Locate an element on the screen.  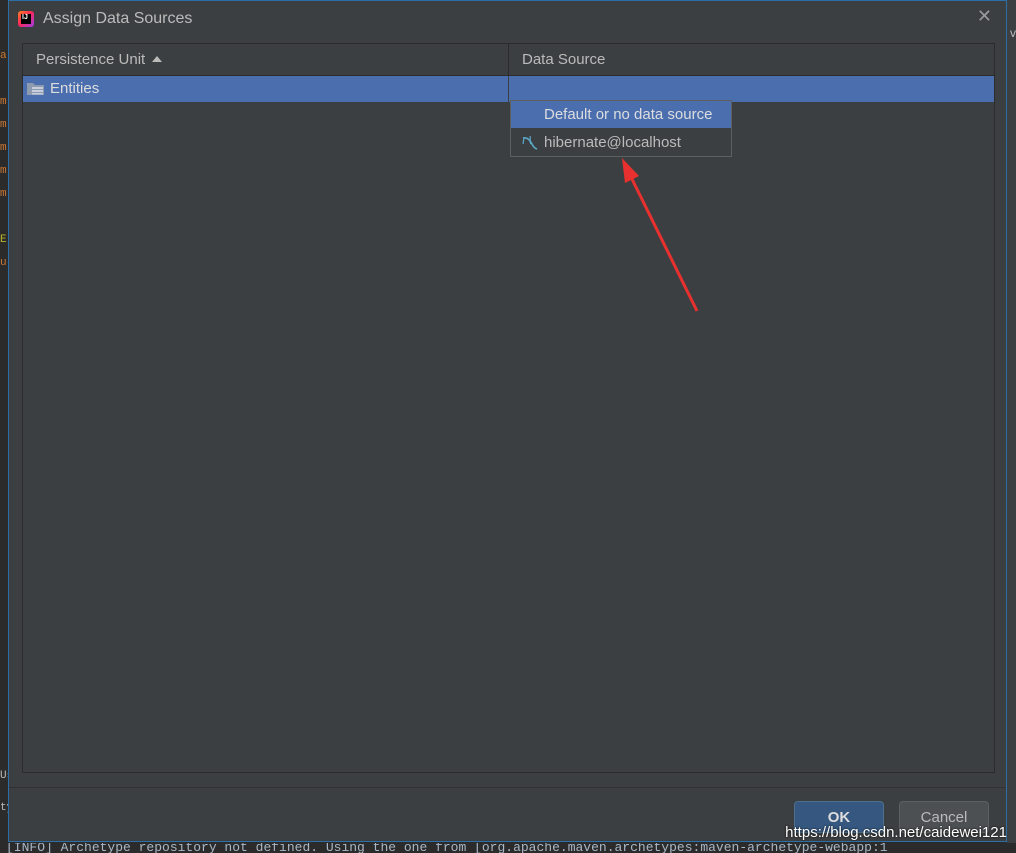
mysql-datasource-icon is located at coordinates (530, 143).